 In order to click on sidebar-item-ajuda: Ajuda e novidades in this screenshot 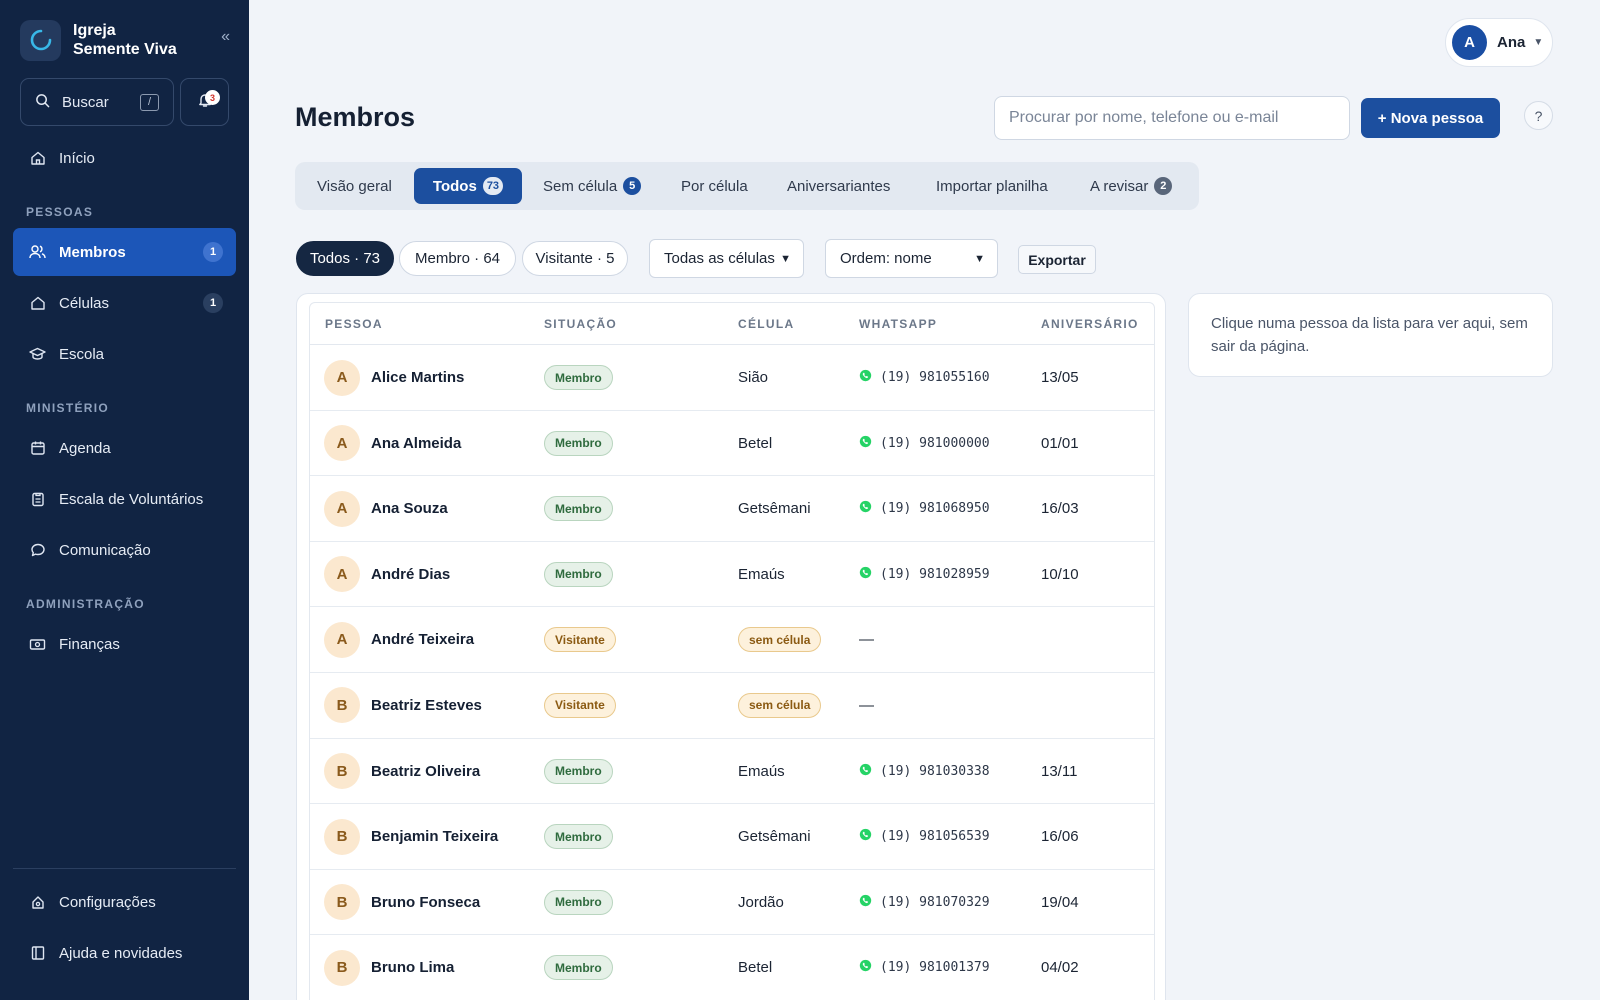, I will do `click(124, 953)`.